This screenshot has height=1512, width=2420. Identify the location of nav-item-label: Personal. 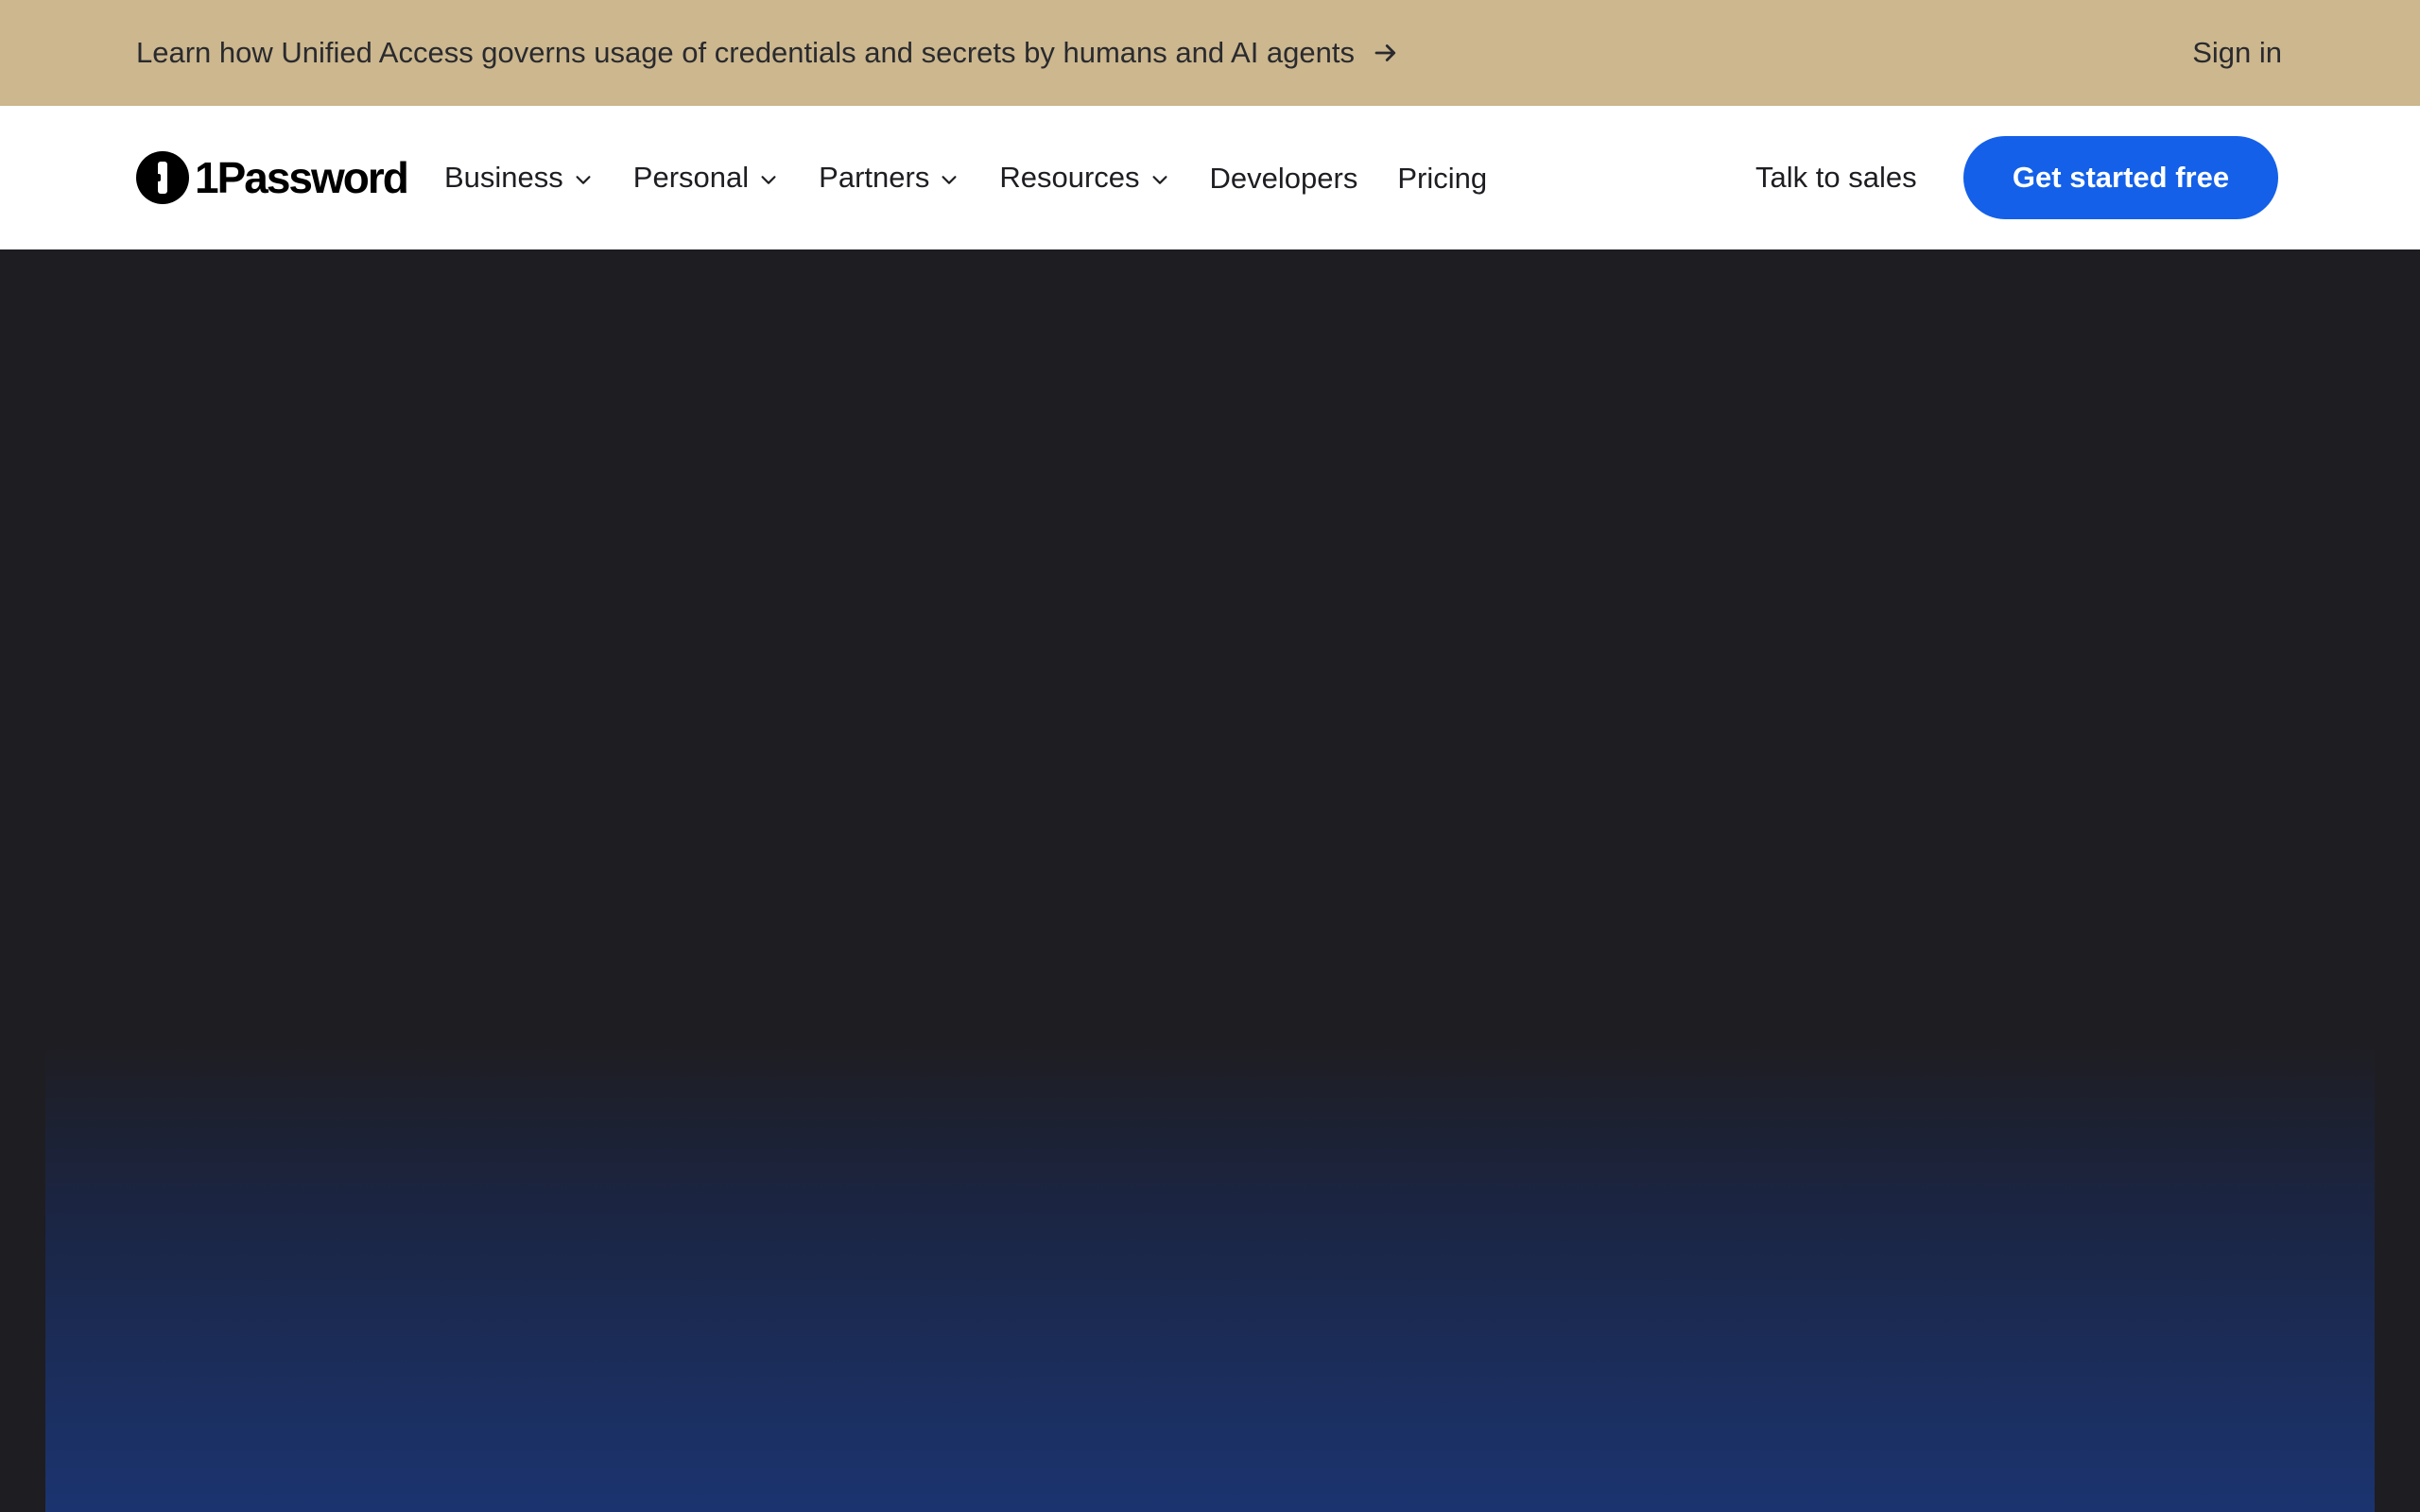
(691, 177).